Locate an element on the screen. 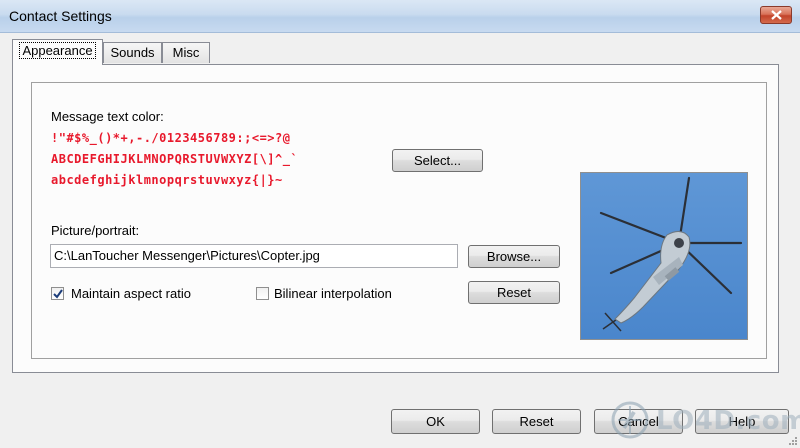 The width and height of the screenshot is (800, 448). watermark-text: LO4D.com is located at coordinates (728, 421).